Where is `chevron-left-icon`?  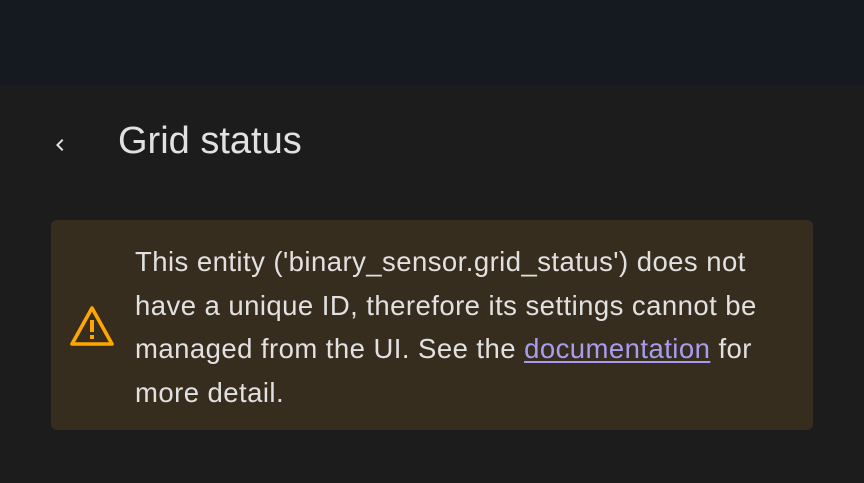 chevron-left-icon is located at coordinates (60, 145).